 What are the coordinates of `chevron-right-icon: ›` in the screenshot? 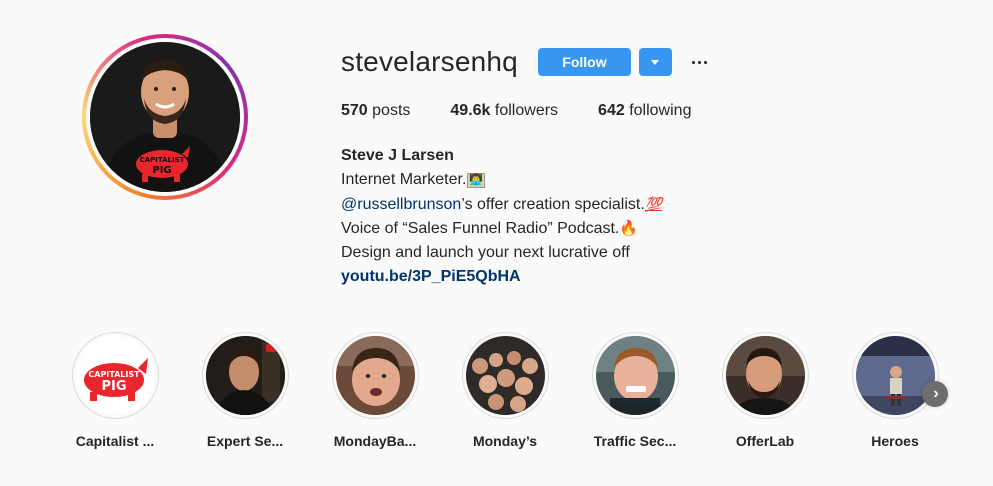 It's located at (936, 393).